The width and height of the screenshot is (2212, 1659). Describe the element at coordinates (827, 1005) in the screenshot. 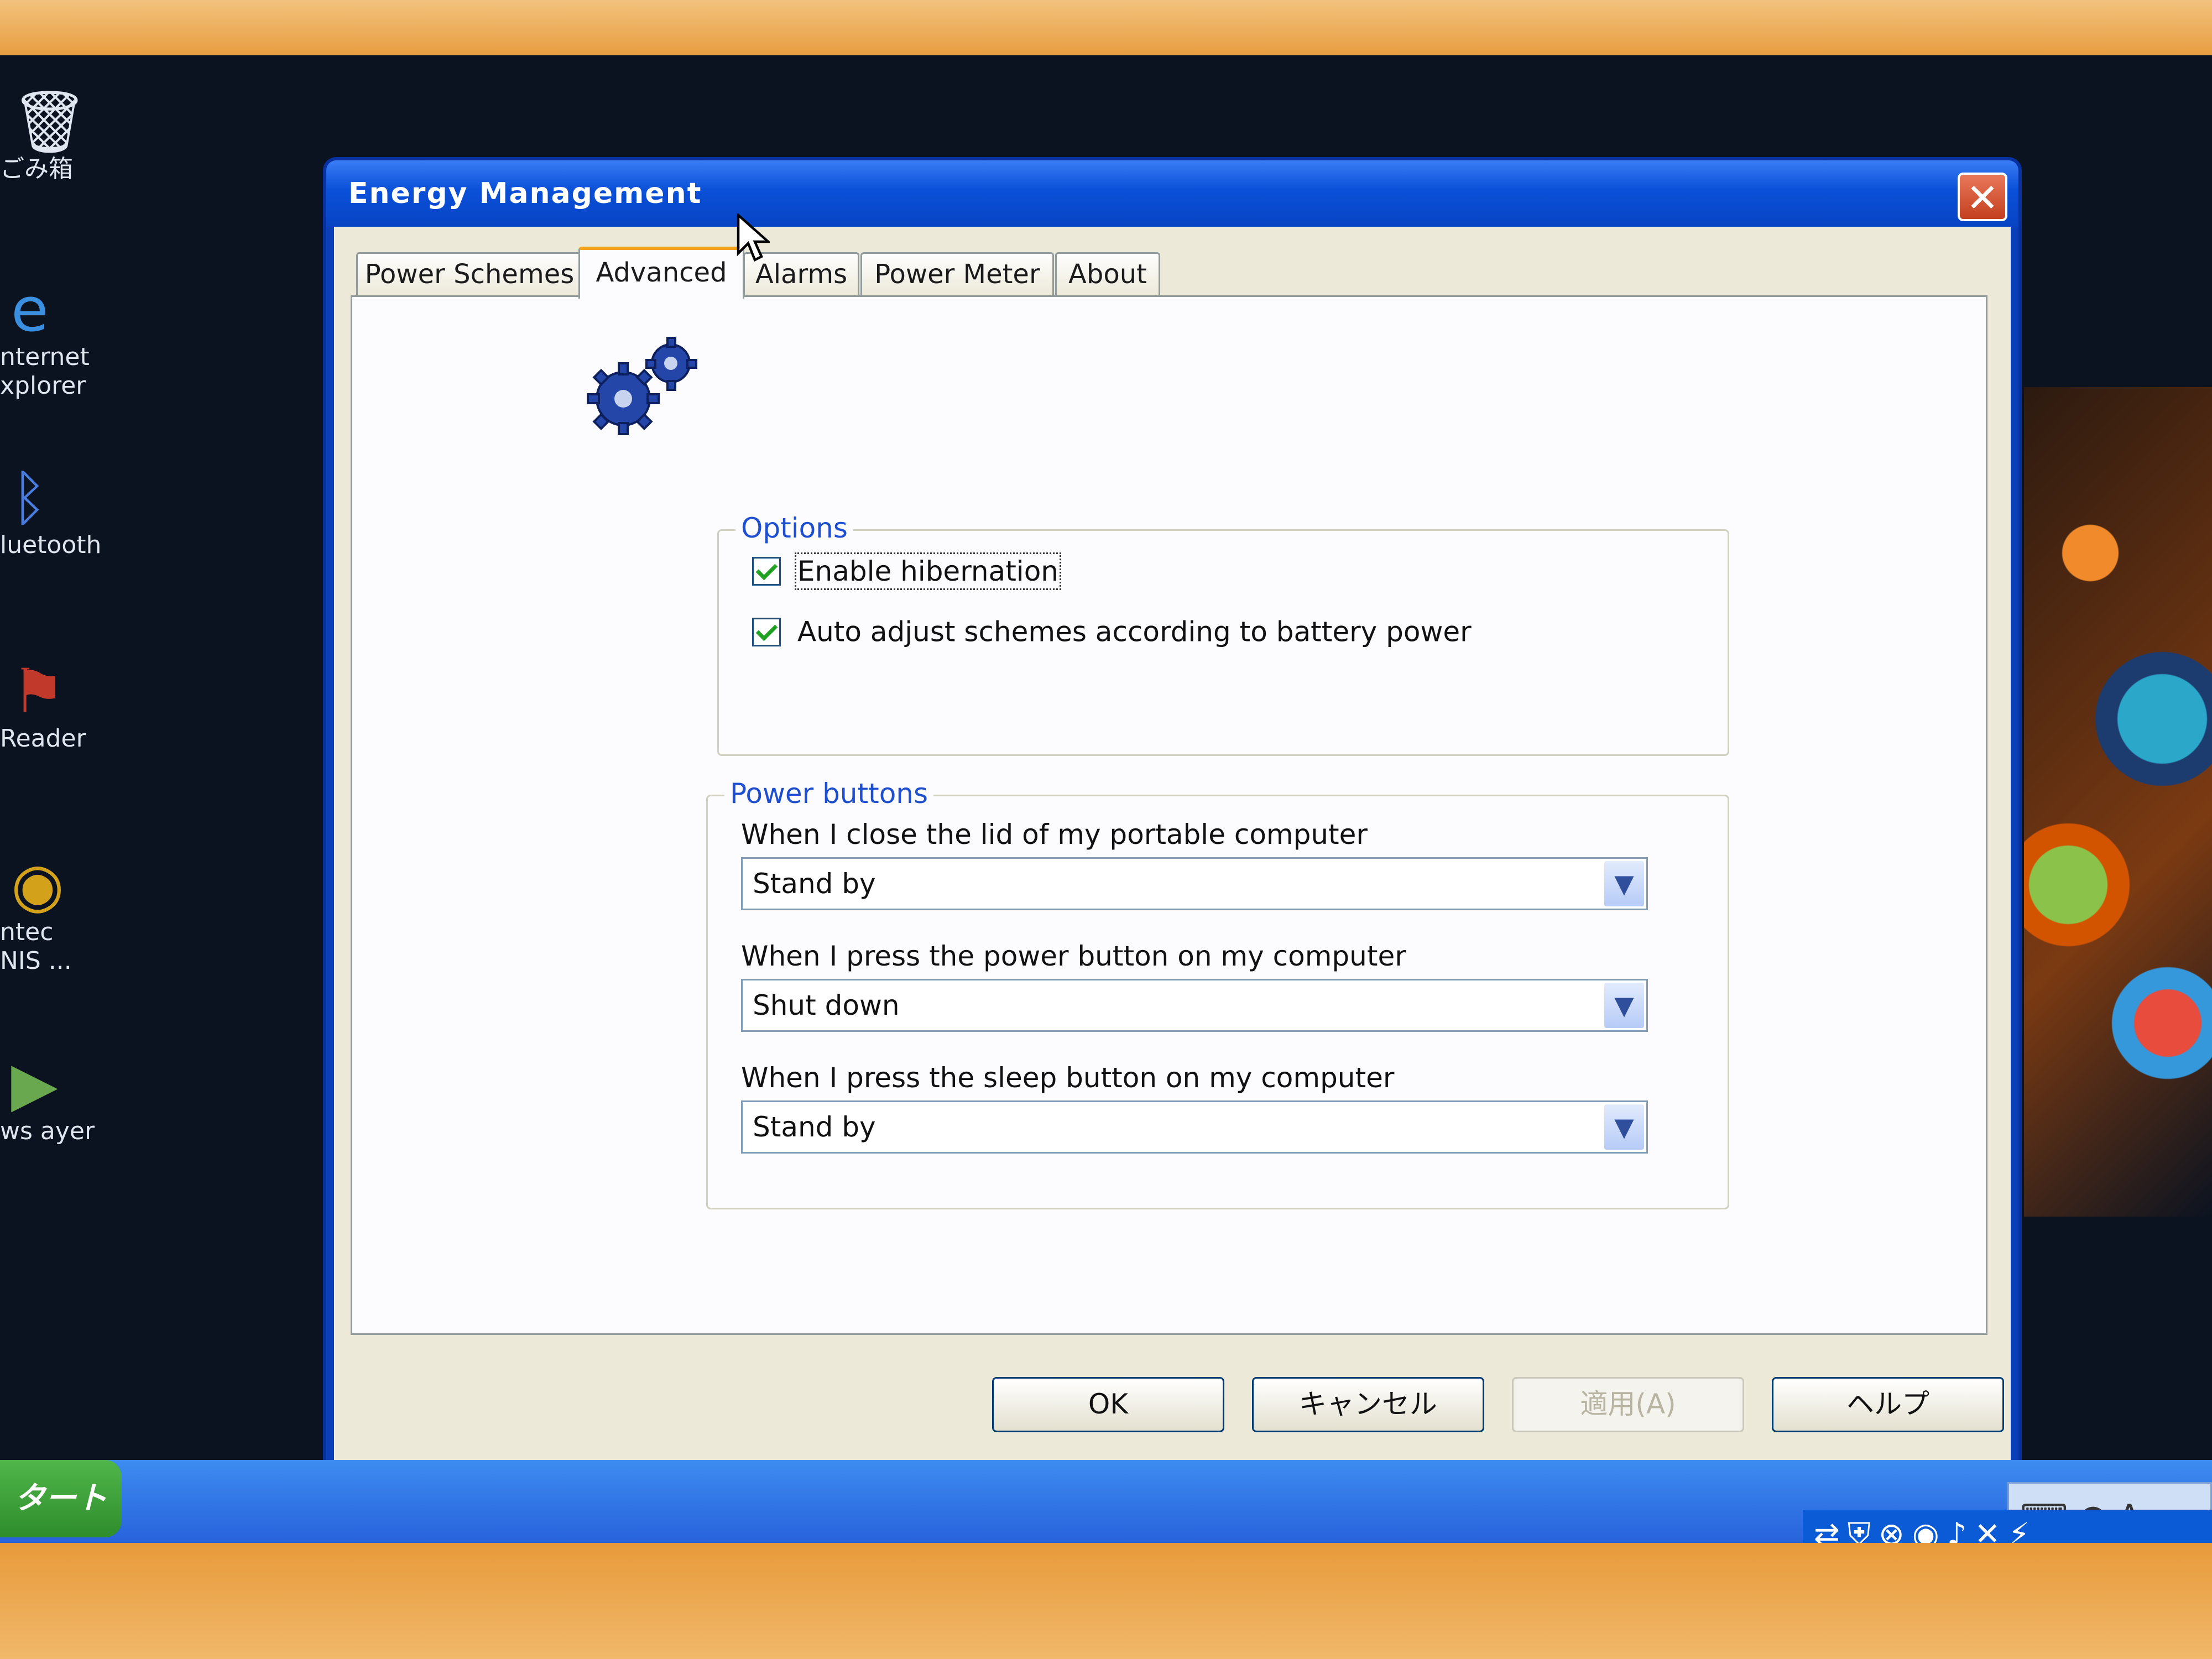

I see `power-button-action-value: Shut down` at that location.